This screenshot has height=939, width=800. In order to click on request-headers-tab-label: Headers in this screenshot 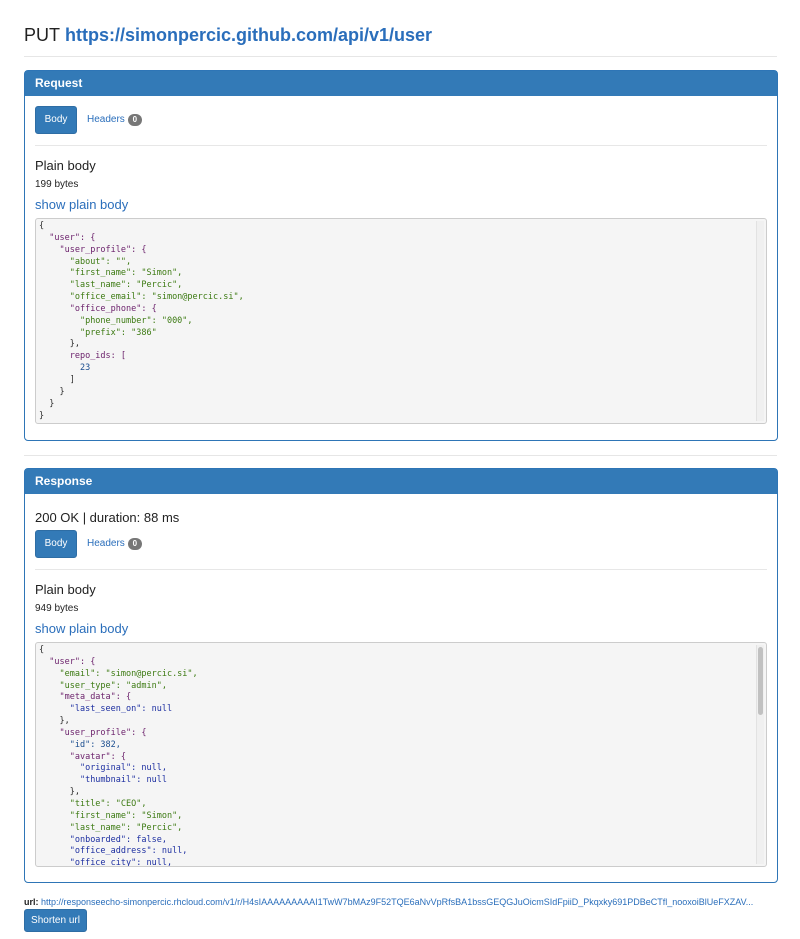, I will do `click(106, 119)`.